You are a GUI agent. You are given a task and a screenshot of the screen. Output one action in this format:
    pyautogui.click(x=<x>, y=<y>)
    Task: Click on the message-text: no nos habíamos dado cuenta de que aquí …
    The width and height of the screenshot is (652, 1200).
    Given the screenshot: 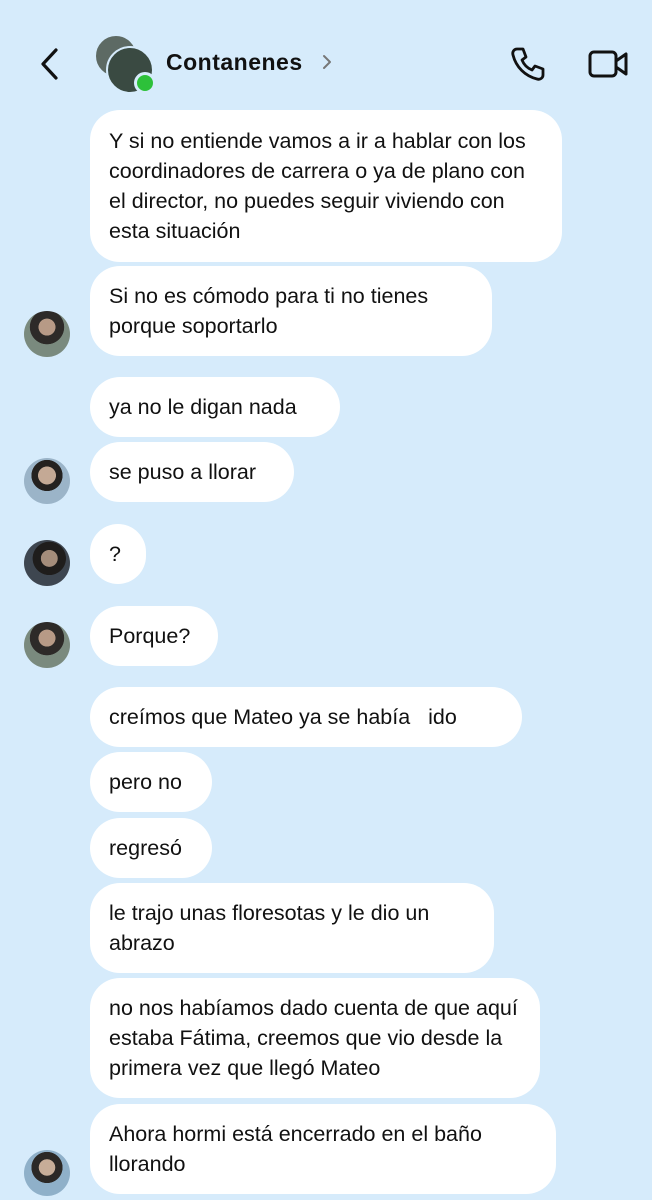 What is the action you would take?
    pyautogui.click(x=316, y=1038)
    